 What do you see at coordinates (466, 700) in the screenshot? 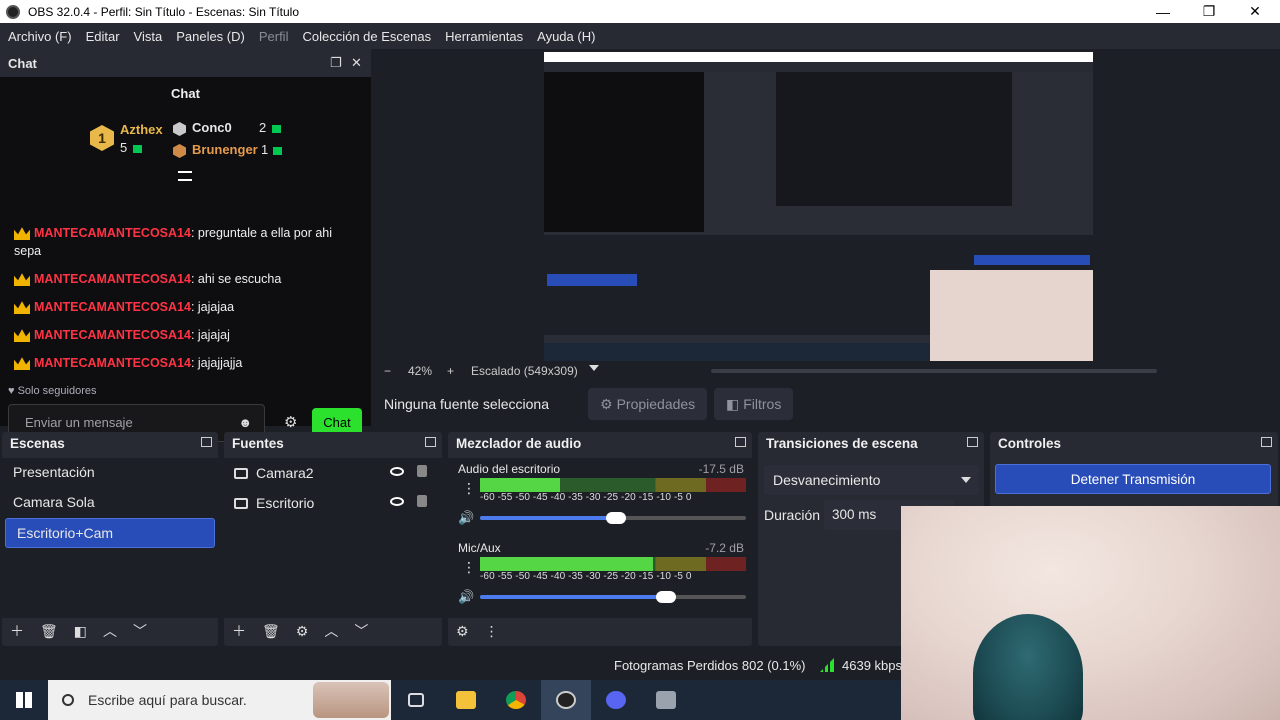
I see `file-explorer-button` at bounding box center [466, 700].